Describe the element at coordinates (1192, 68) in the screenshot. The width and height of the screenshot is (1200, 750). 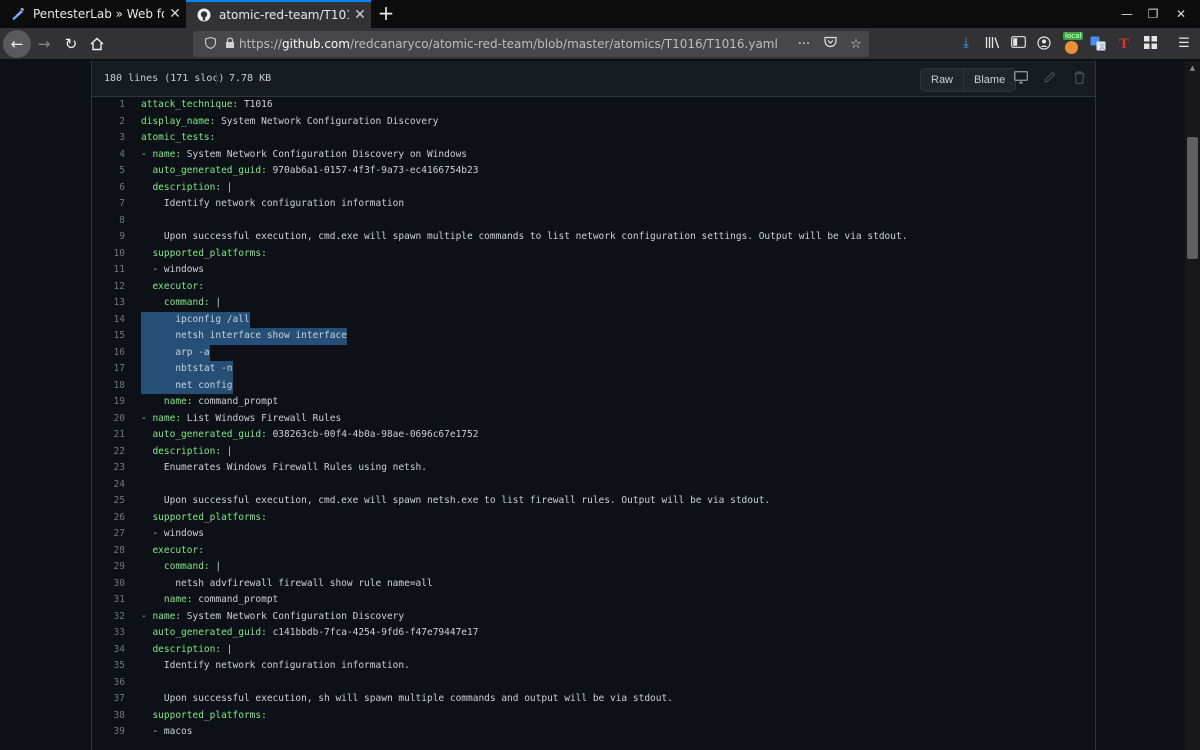
I see `scroll-up-icon: ▲` at that location.